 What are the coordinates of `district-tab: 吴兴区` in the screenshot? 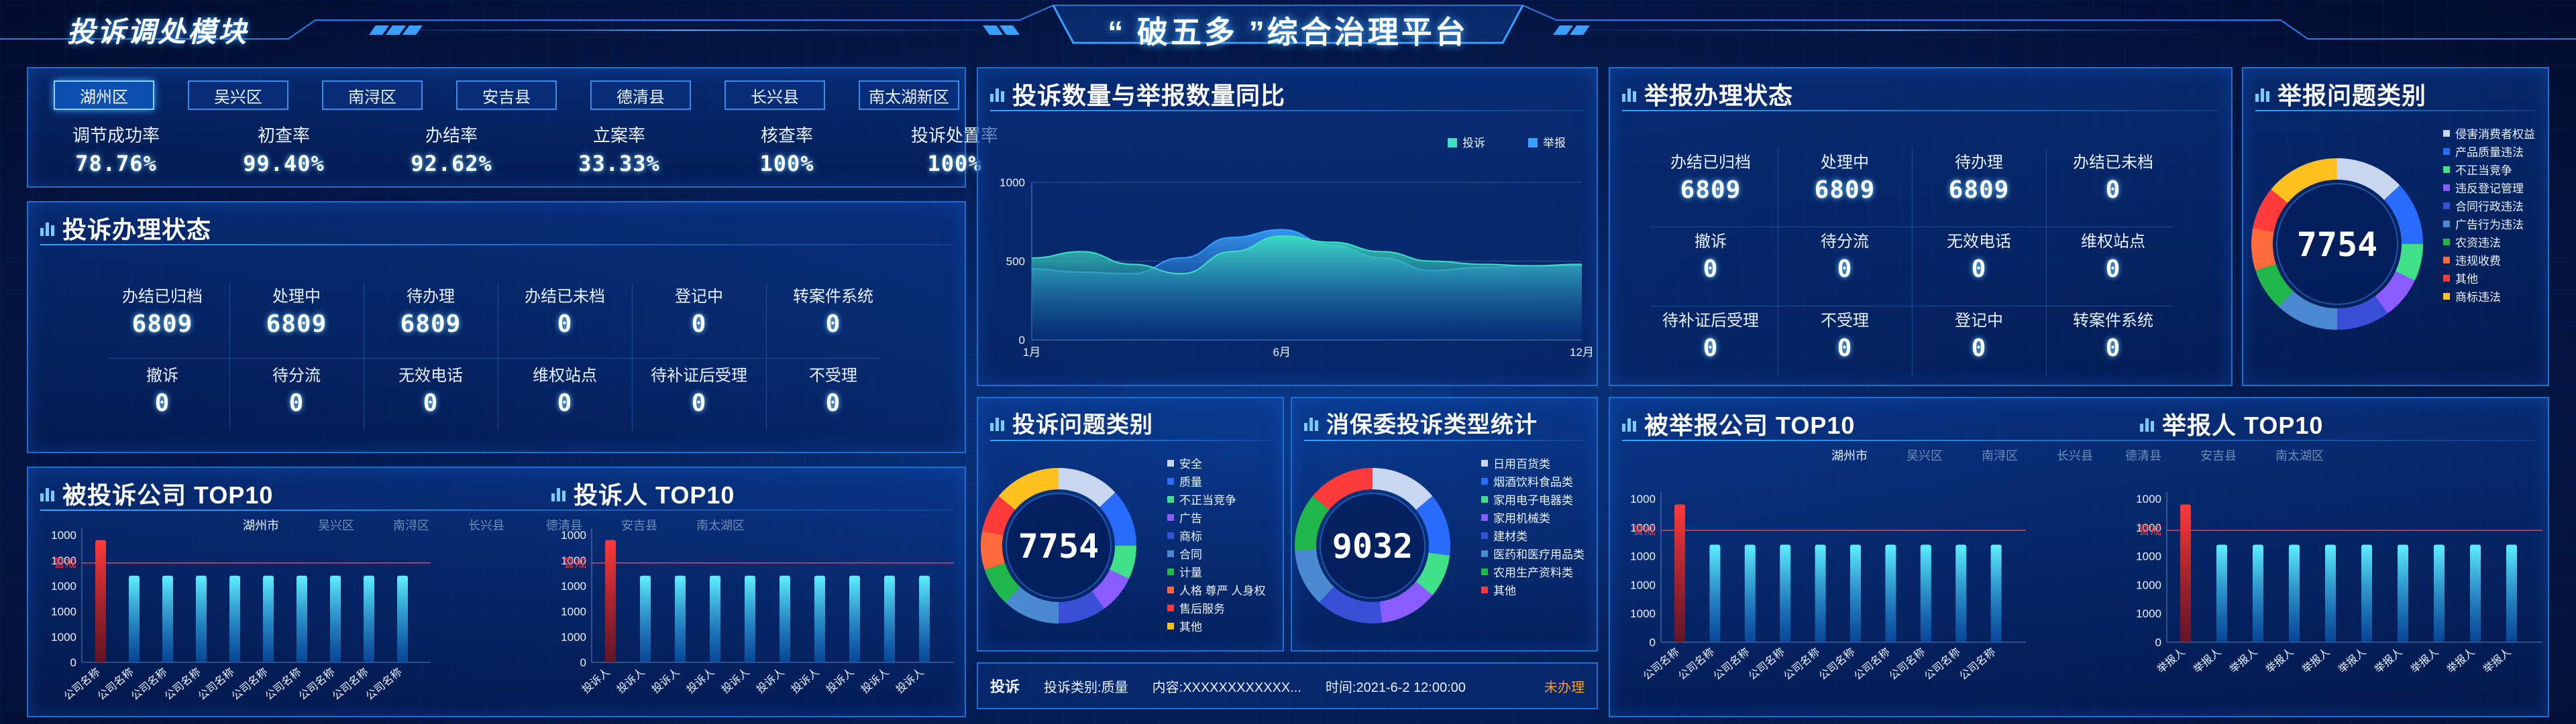 It's located at (238, 95).